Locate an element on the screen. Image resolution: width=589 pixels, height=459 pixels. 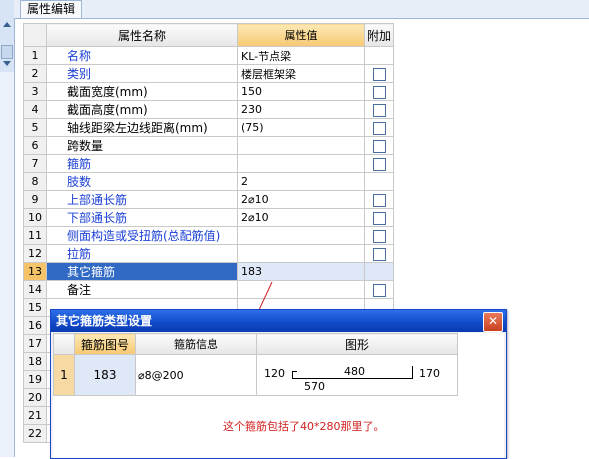
grid-row: 12 拉筋 is located at coordinates (208, 253).